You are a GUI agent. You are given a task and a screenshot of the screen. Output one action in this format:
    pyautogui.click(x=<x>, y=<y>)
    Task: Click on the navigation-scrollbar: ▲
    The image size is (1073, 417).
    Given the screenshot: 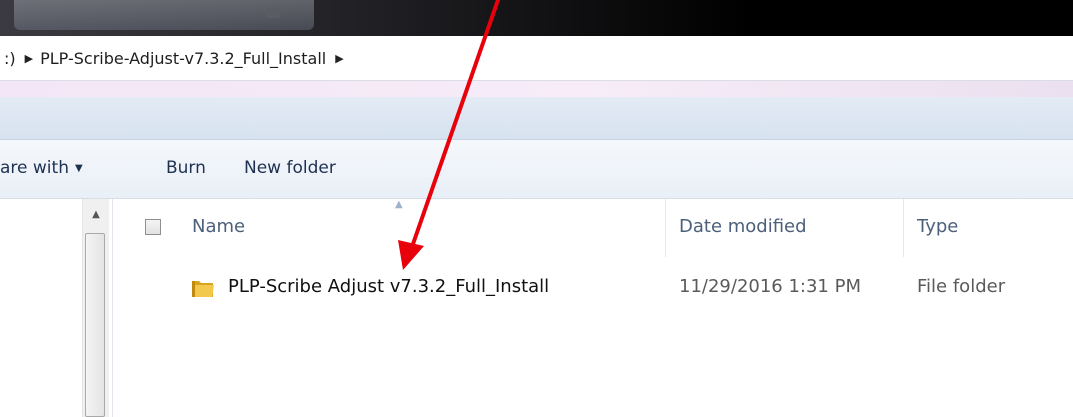 What is the action you would take?
    pyautogui.click(x=95, y=308)
    